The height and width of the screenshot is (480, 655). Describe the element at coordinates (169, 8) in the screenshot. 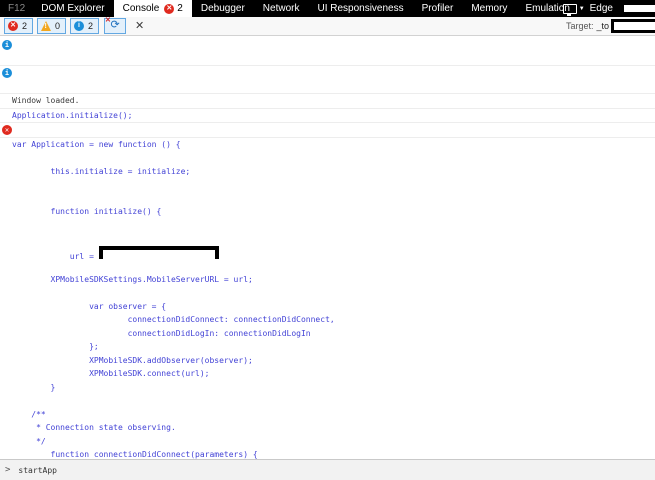

I see `error-badge-icon: ✕` at that location.